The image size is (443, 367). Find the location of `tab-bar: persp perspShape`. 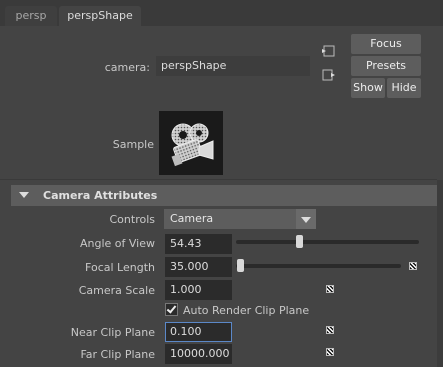

tab-bar: persp perspShape is located at coordinates (221, 13).